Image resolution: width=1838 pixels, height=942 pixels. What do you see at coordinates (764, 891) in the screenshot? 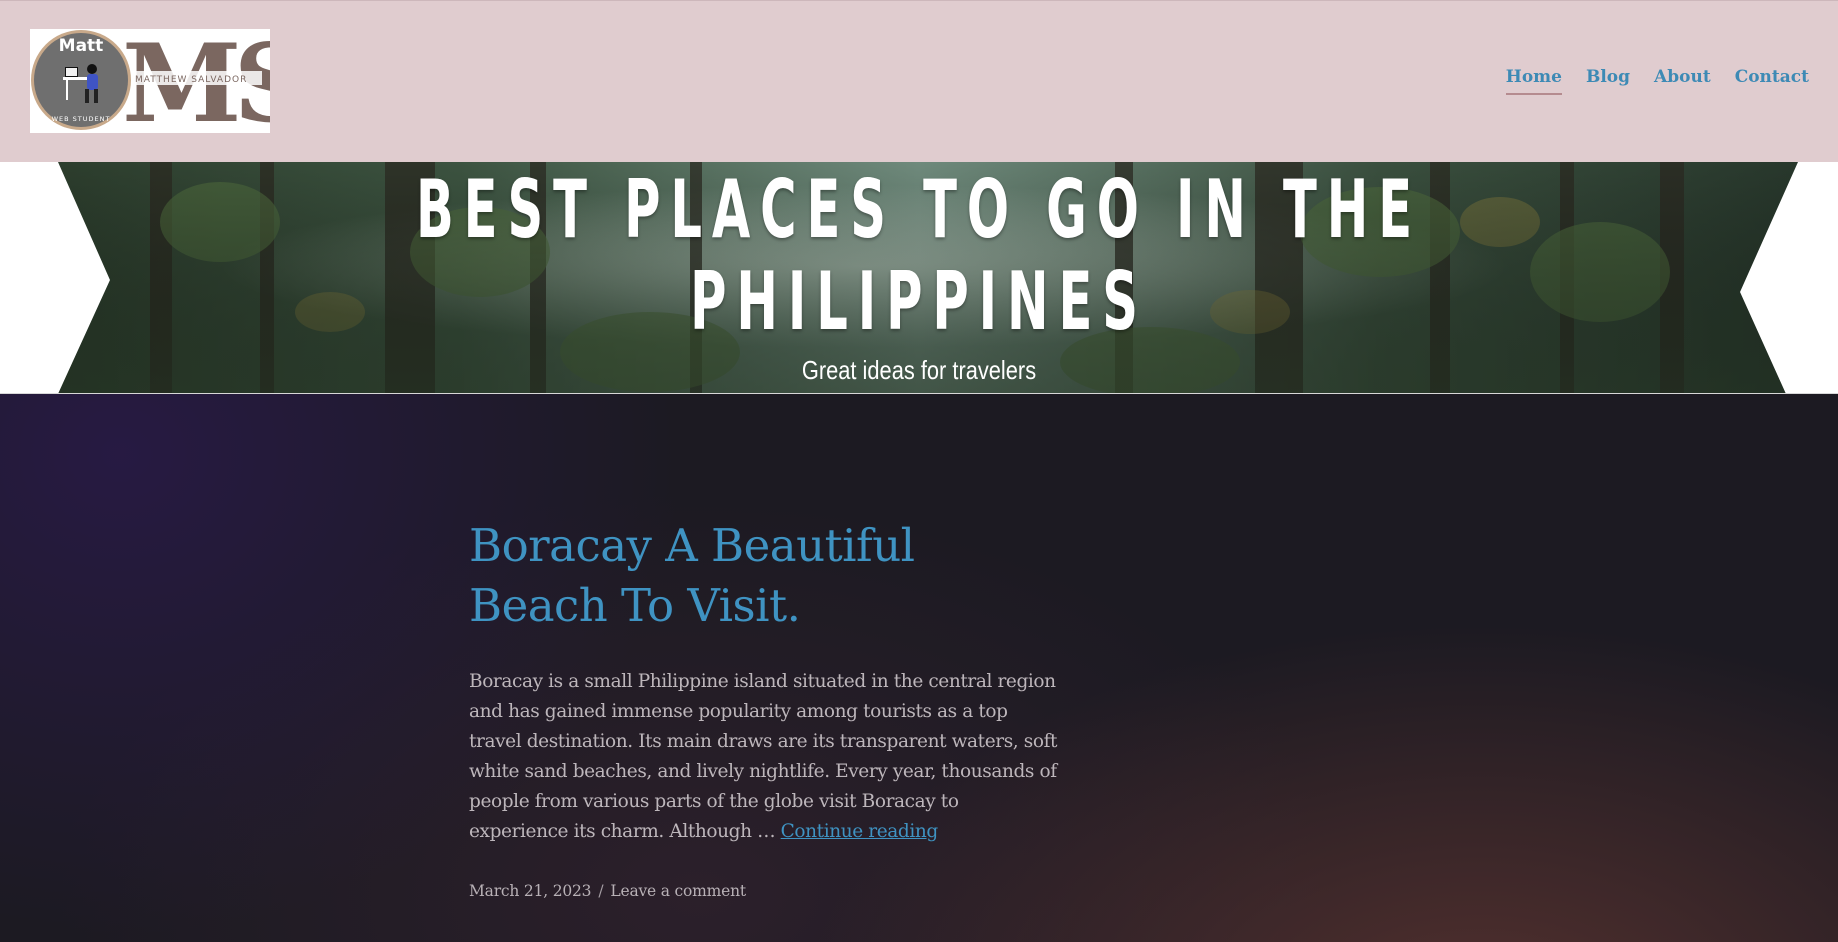
I see `post-meta: March 21, 2023 / Leave a comment` at bounding box center [764, 891].